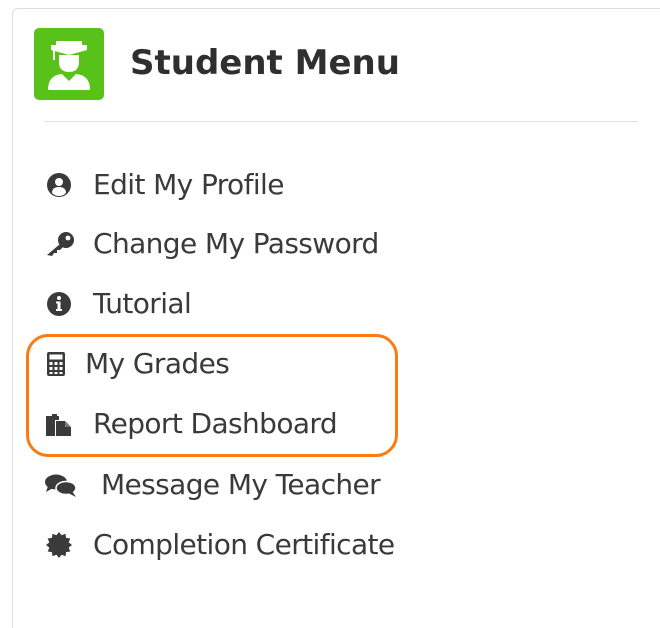 This screenshot has width=660, height=628. Describe the element at coordinates (60, 244) in the screenshot. I see `key-icon` at that location.